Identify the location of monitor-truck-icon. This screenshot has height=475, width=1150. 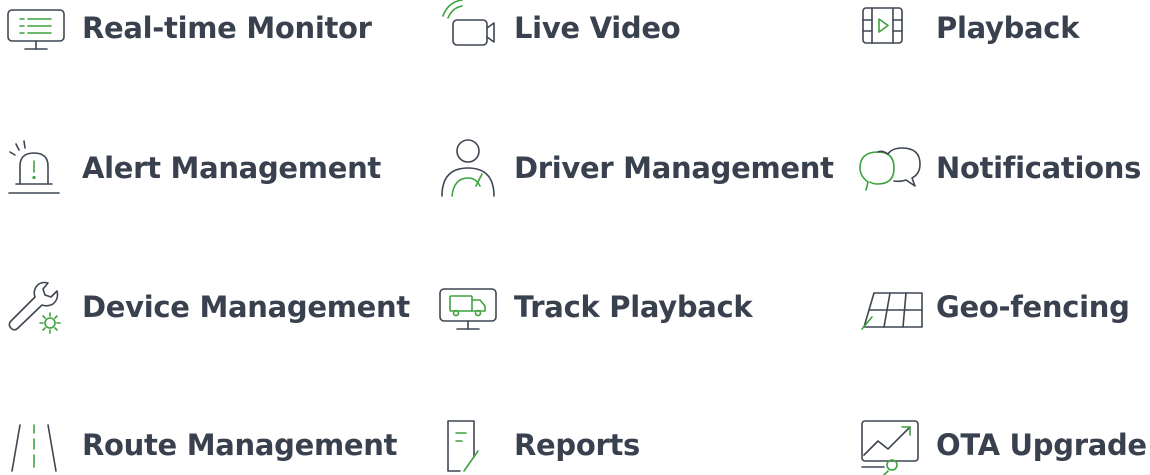
(468, 309).